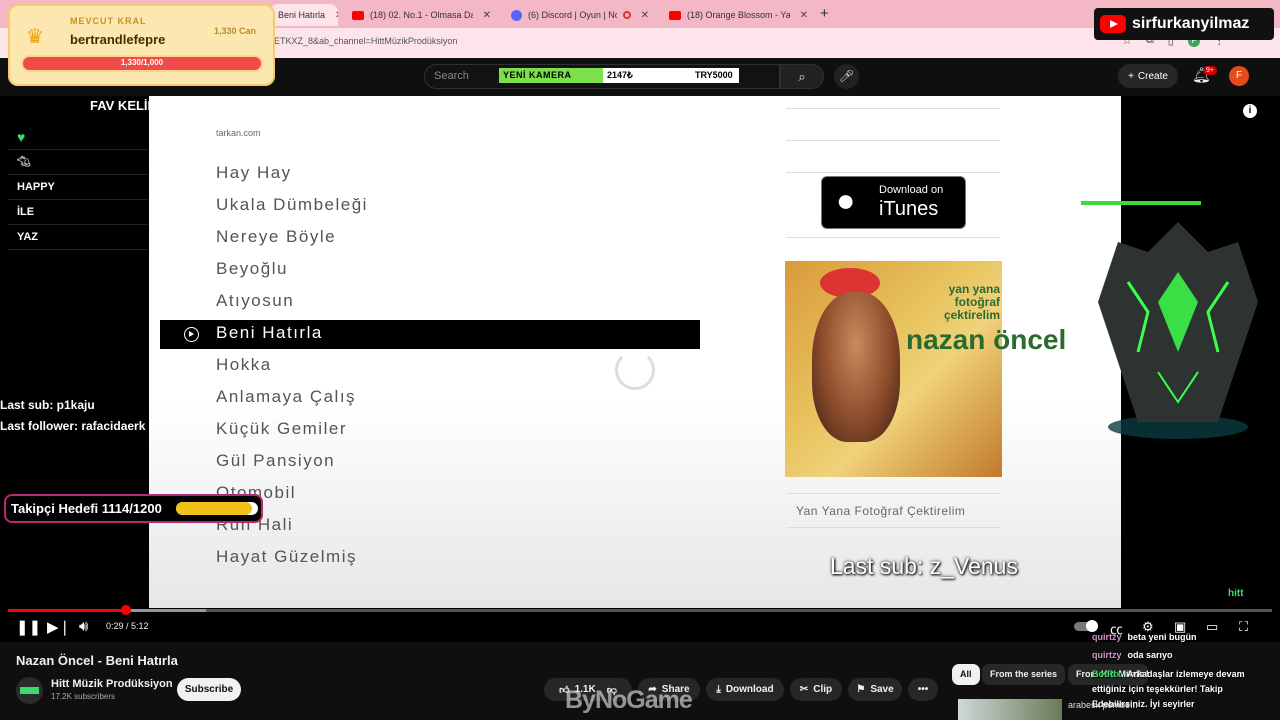  What do you see at coordinates (1150, 655) in the screenshot?
I see `chat-text: oda sarıyo` at bounding box center [1150, 655].